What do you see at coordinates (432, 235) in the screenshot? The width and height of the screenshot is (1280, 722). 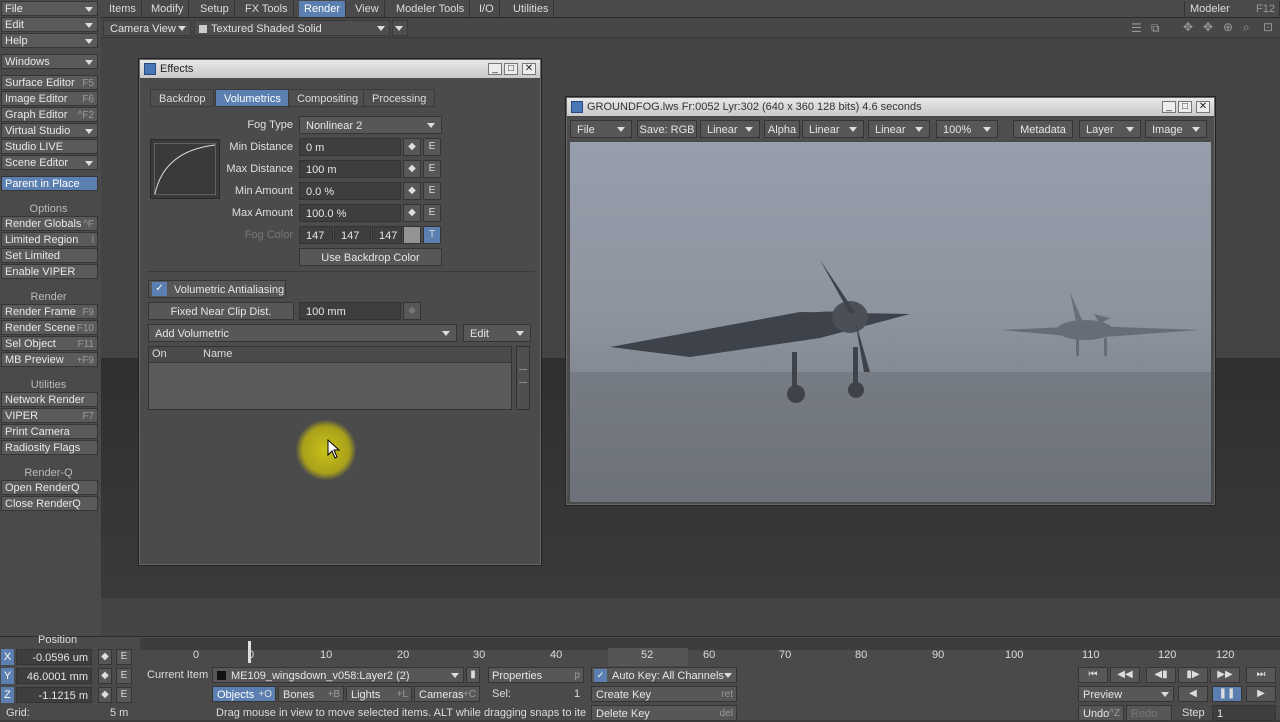 I see `texture-button: T` at bounding box center [432, 235].